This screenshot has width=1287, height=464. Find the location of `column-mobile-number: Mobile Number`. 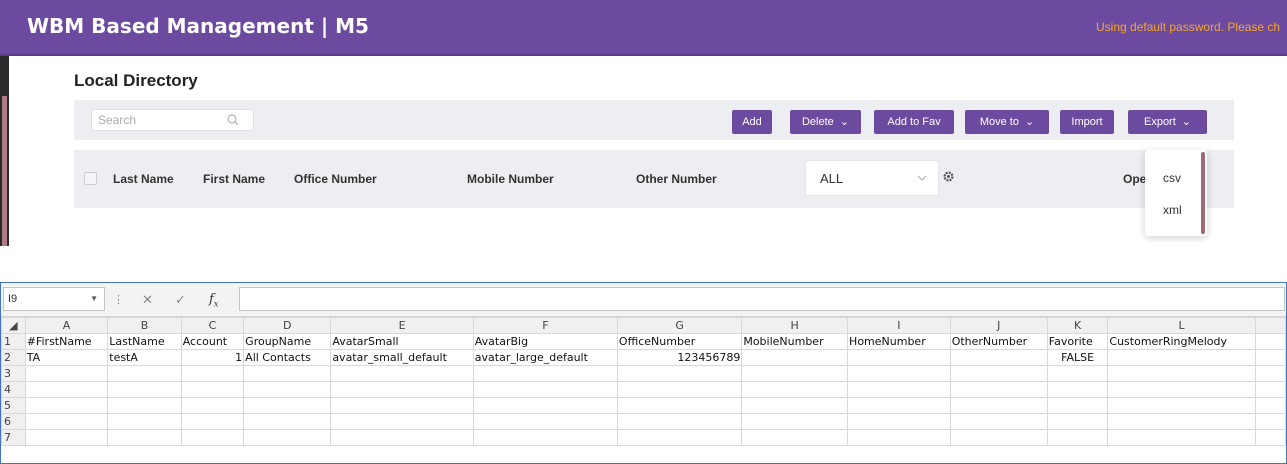

column-mobile-number: Mobile Number is located at coordinates (510, 179).